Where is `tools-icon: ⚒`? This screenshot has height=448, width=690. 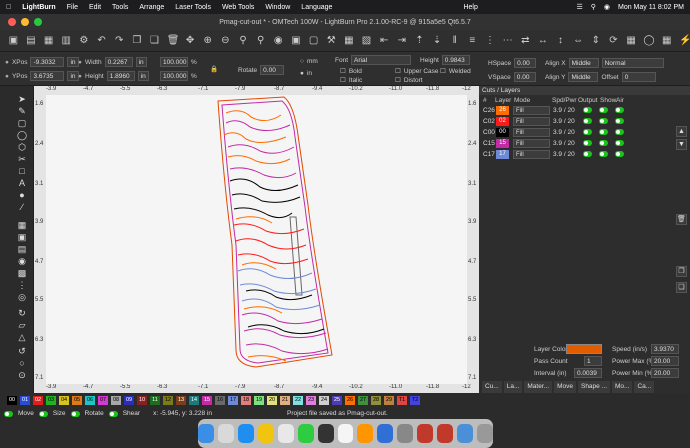
tools-icon: ⚒ is located at coordinates (331, 40).